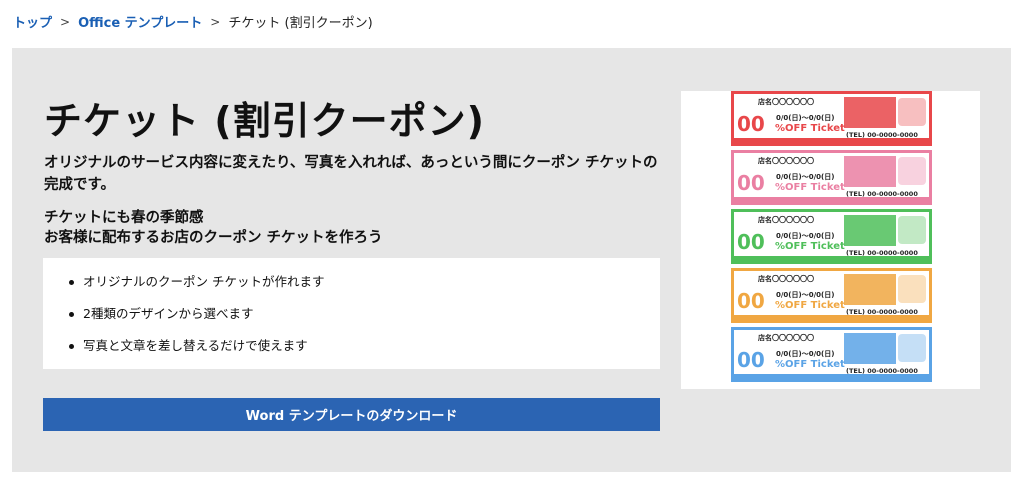  What do you see at coordinates (213, 238) in the screenshot?
I see `sub-heading-line2: お客様に配布するお店のクーポン チケットを作ろう` at bounding box center [213, 238].